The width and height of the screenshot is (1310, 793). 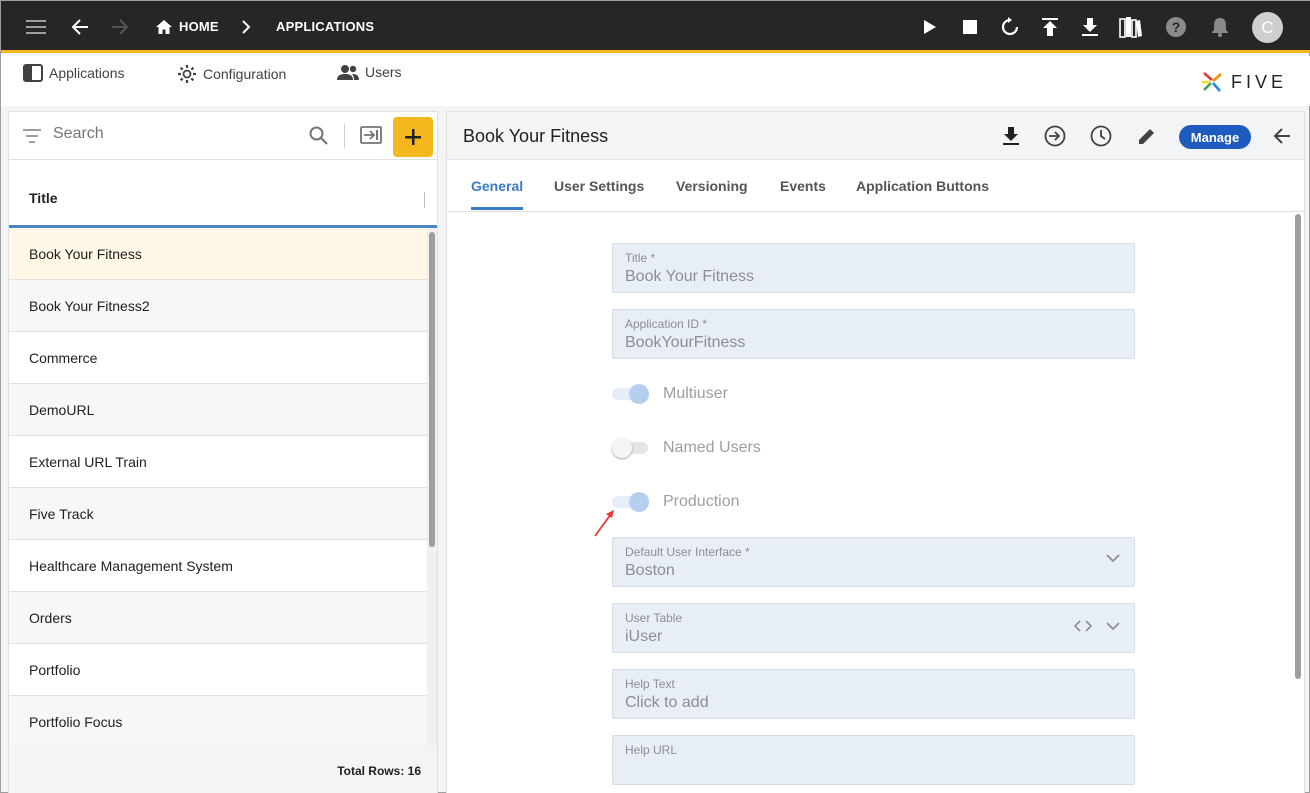 I want to click on default-ui-label: Default User Interface *, so click(x=687, y=552).